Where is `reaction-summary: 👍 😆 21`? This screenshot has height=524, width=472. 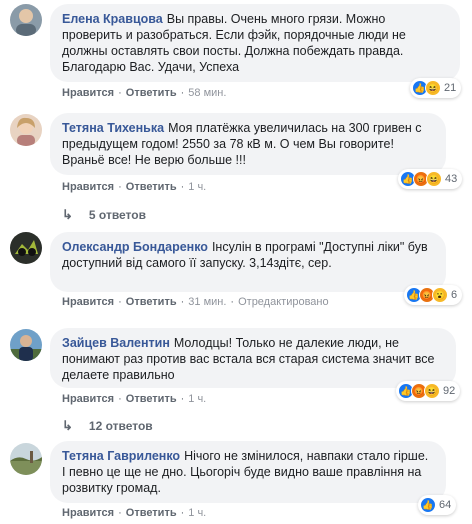 reaction-summary: 👍 😆 21 is located at coordinates (436, 88).